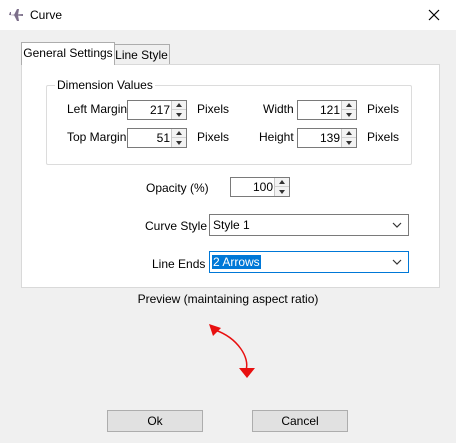  I want to click on top-margin-unit: Pixels, so click(213, 137).